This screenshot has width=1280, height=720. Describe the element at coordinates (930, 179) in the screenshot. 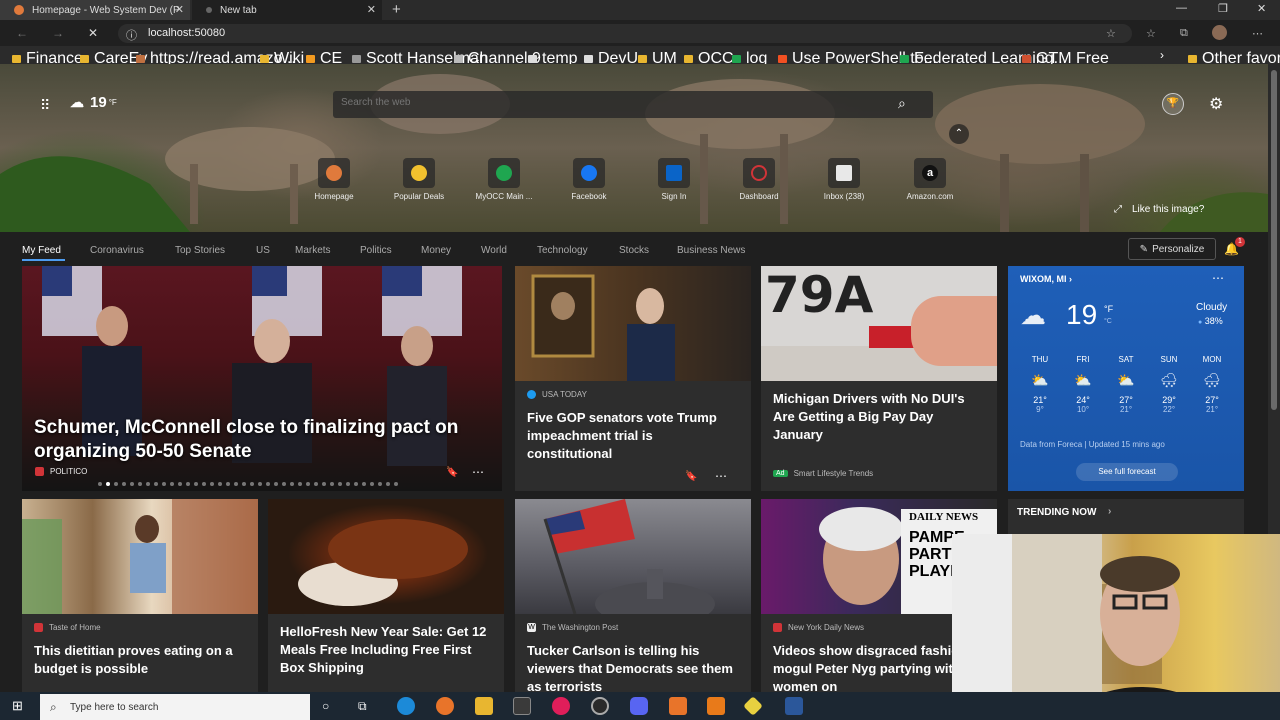

I see `quick-link-amazon: a Amazon.com` at that location.